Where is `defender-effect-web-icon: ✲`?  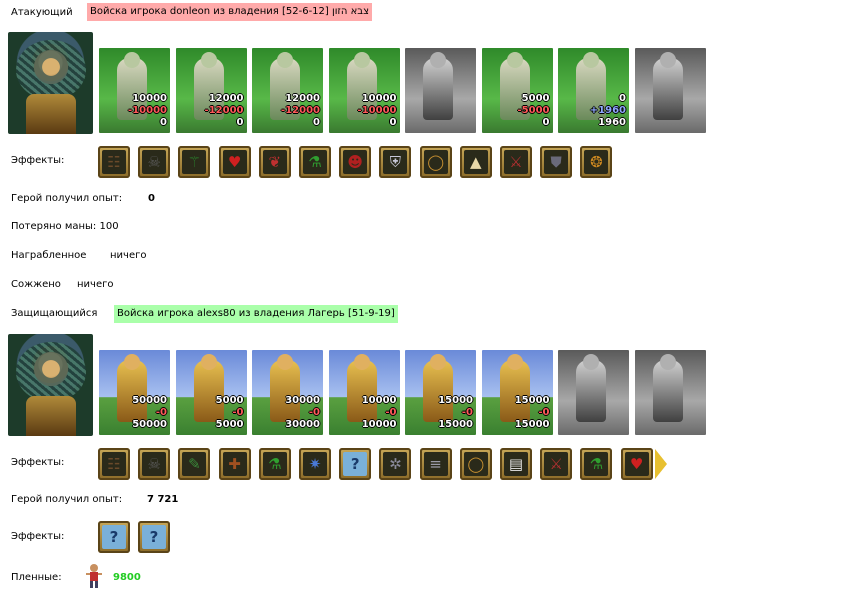
defender-effect-web-icon: ✲ is located at coordinates (395, 464).